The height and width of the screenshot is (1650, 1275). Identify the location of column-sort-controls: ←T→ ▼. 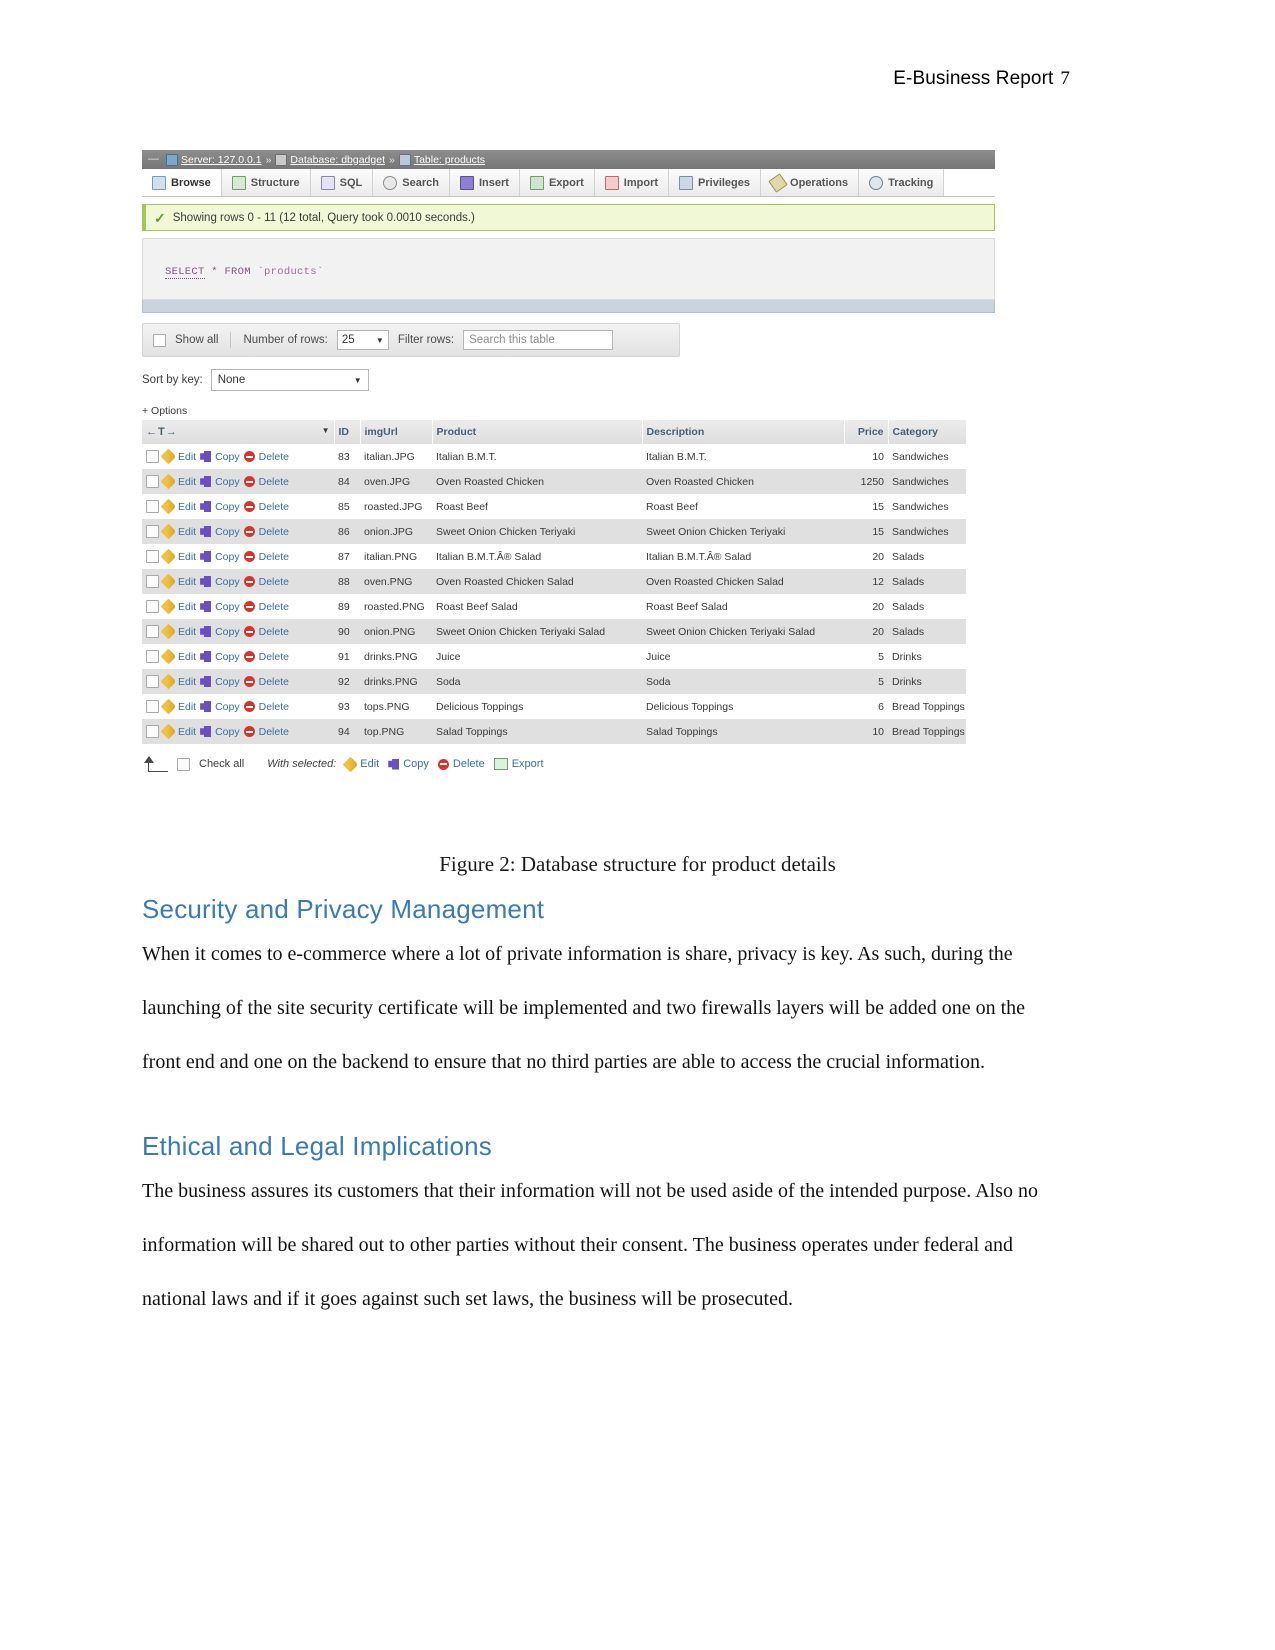
(238, 432).